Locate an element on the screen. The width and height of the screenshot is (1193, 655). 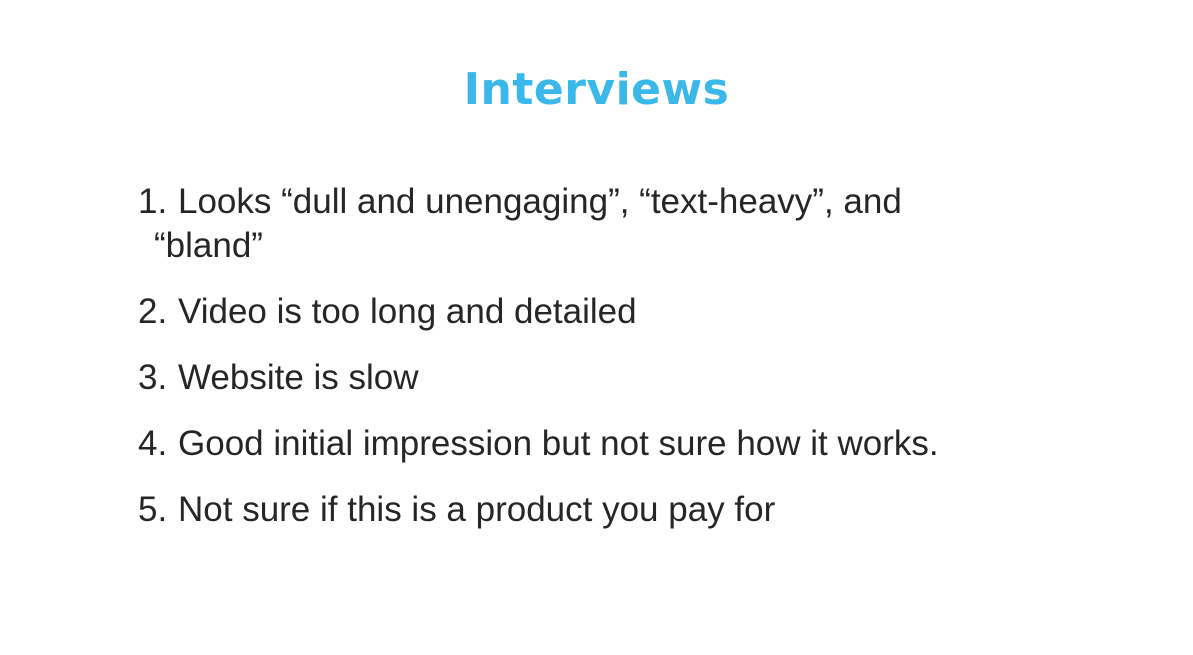
list-item-number: 2. is located at coordinates (153, 311).